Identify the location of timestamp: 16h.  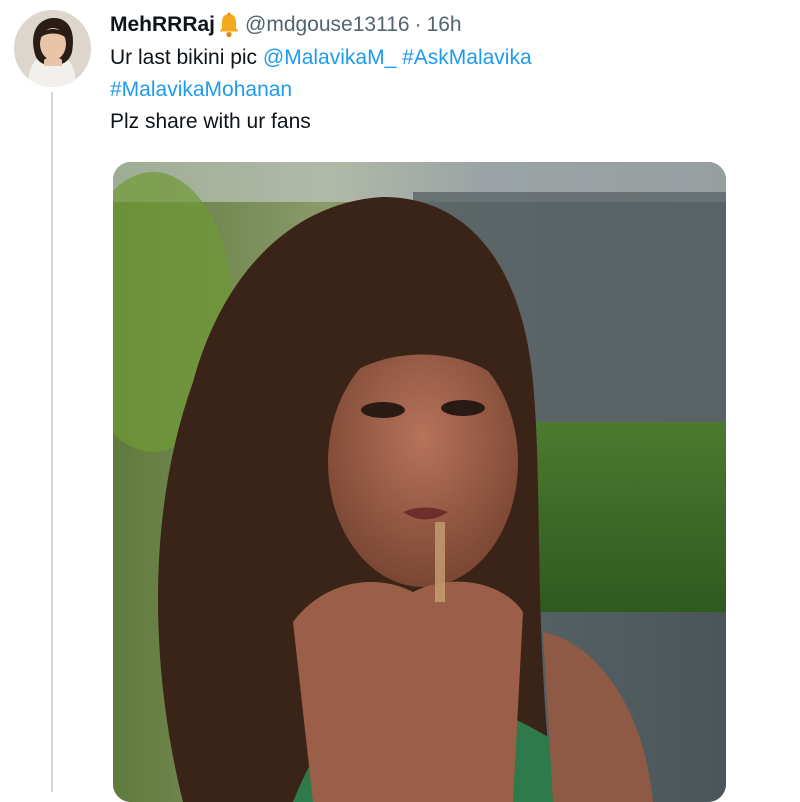
(444, 25).